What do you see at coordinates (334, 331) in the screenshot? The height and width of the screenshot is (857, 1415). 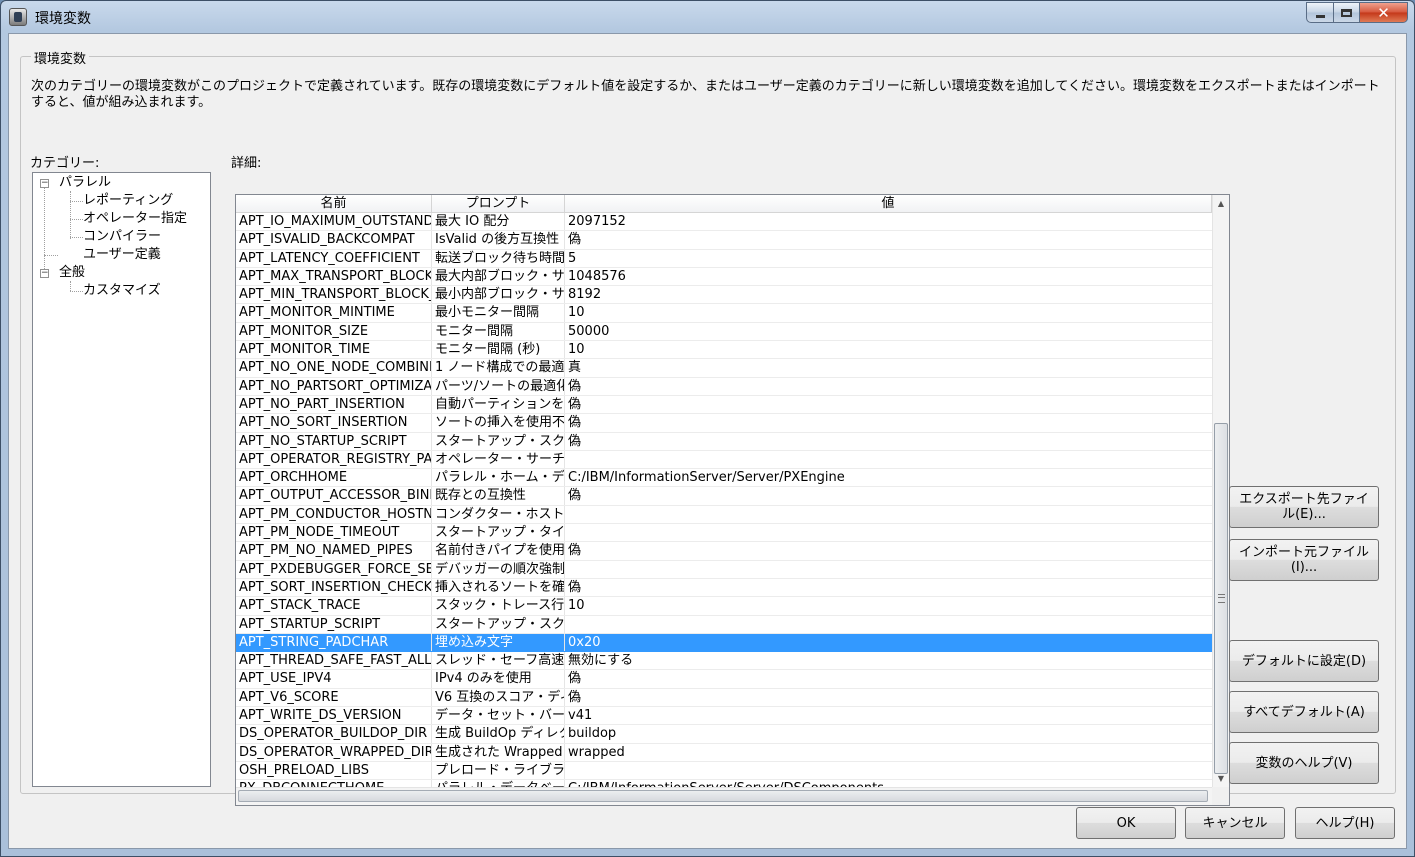 I see `cell-name: APT_MONITOR_SIZE` at bounding box center [334, 331].